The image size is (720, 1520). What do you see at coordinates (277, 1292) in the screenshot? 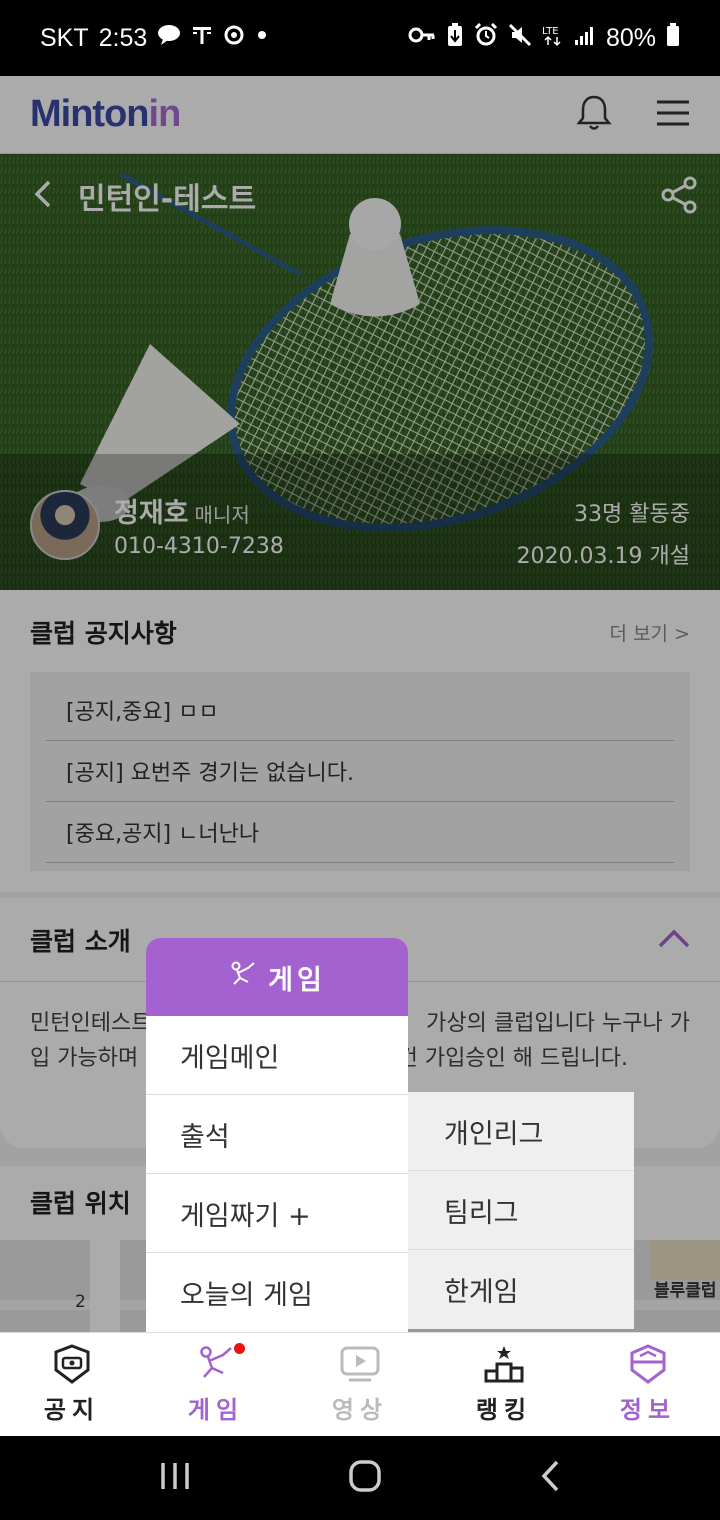
I see `menu-item-today-game: 오늘의 게임` at bounding box center [277, 1292].